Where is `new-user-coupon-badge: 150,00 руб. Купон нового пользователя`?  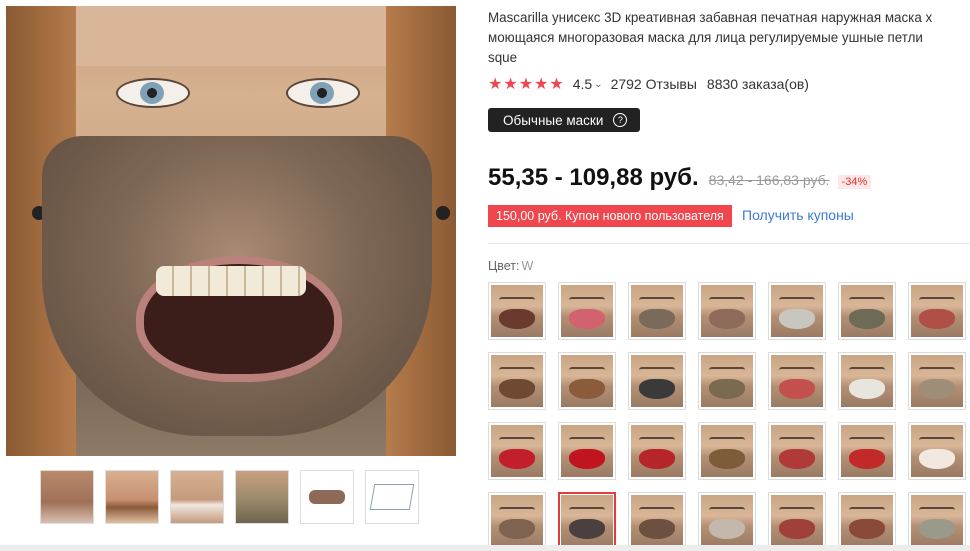
new-user-coupon-badge: 150,00 руб. Купон нового пользователя is located at coordinates (610, 216).